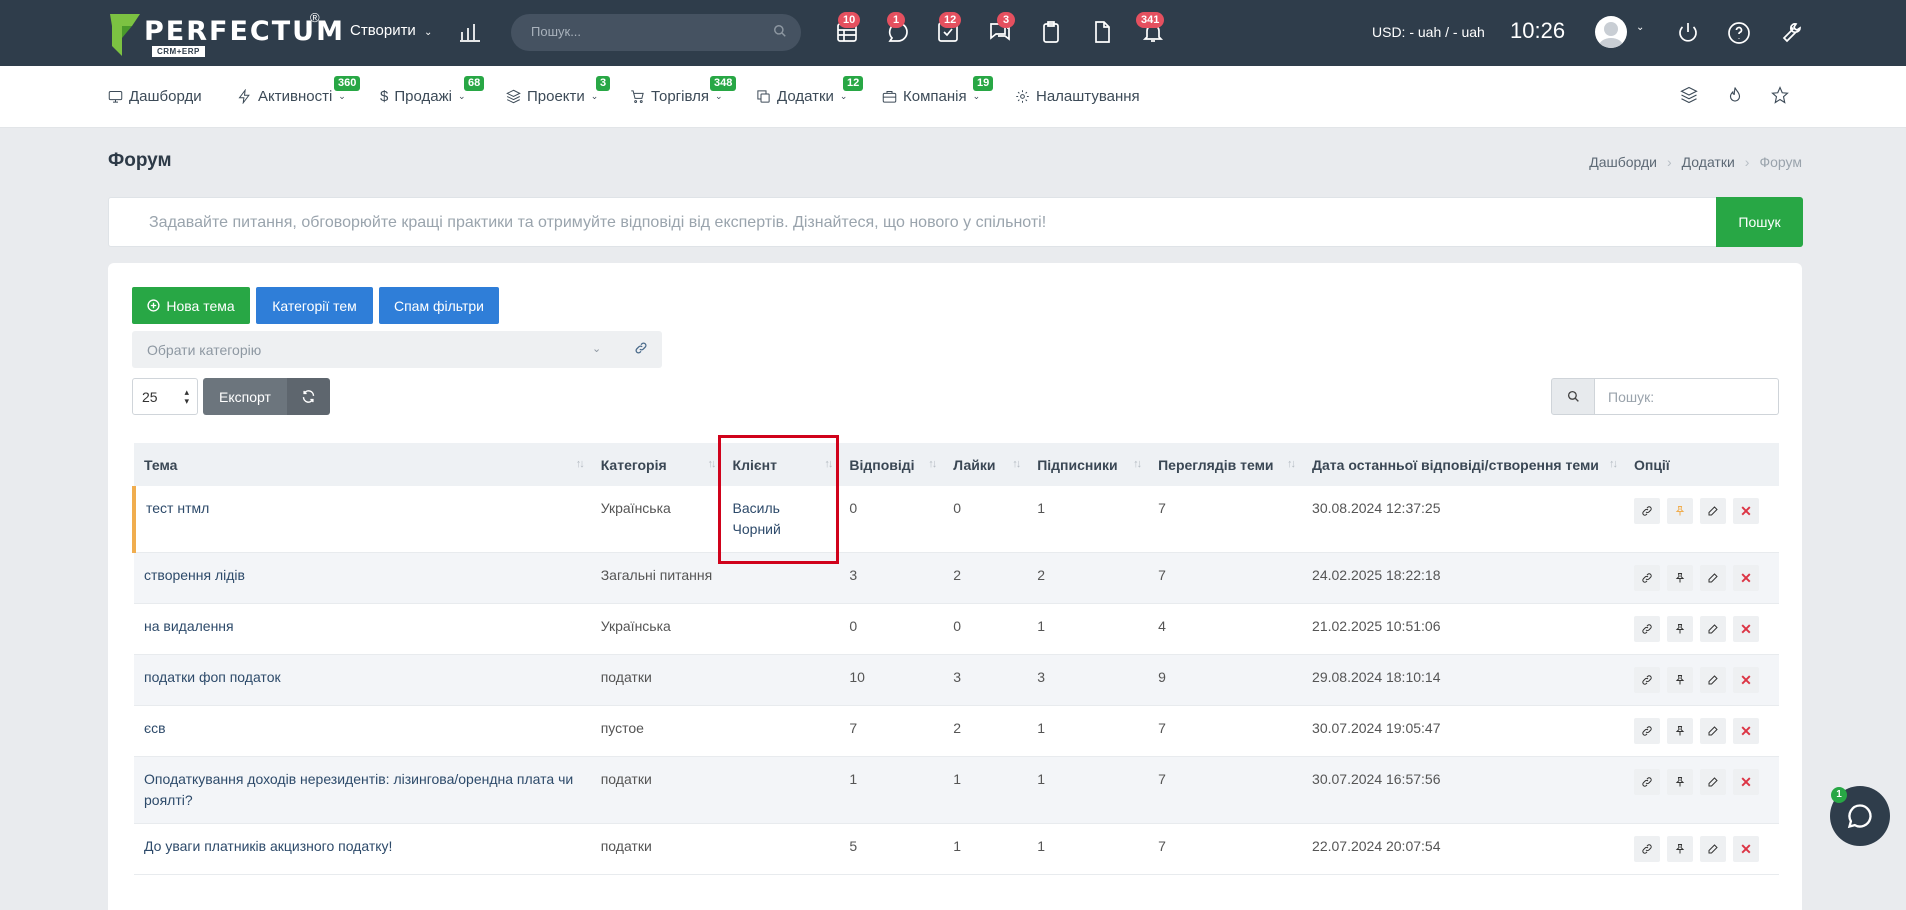 Image resolution: width=1906 pixels, height=910 pixels. Describe the element at coordinates (656, 464) in the screenshot. I see `column-header: Категорія ↑↓` at that location.